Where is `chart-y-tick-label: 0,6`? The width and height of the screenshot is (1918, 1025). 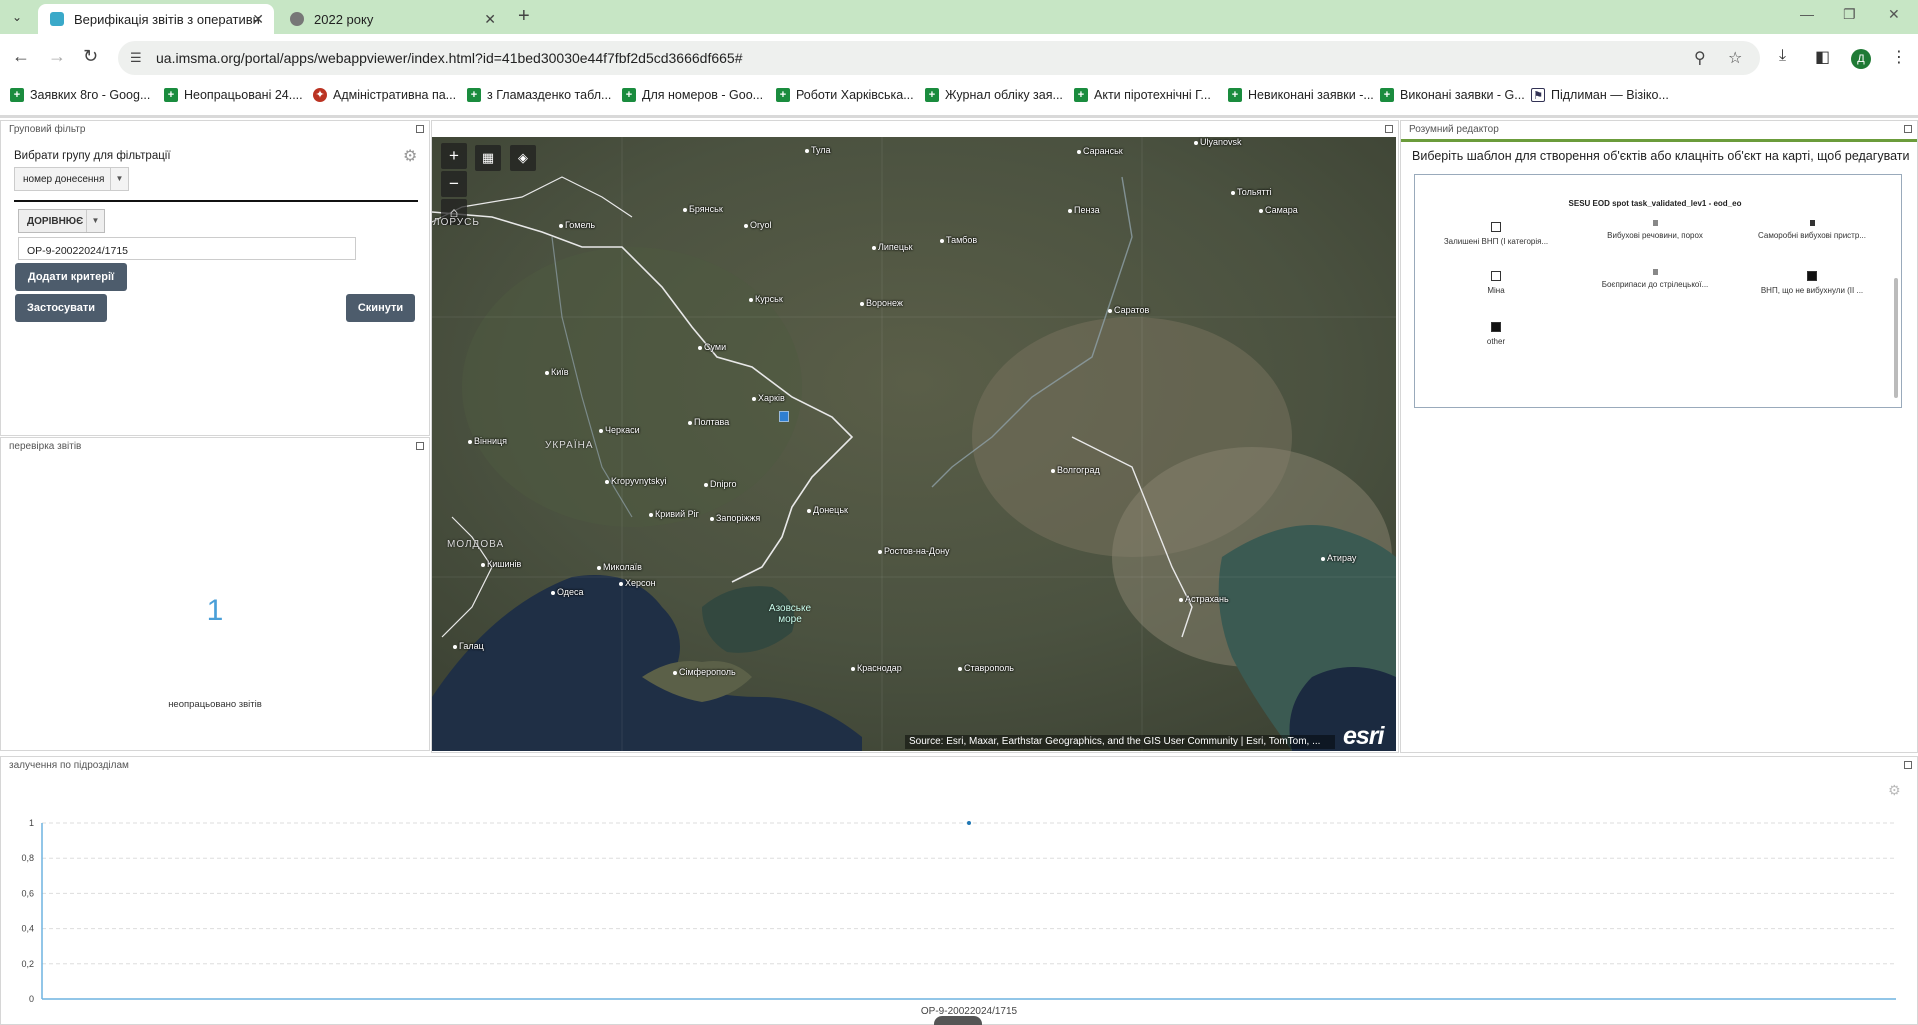 chart-y-tick-label: 0,6 is located at coordinates (27, 893).